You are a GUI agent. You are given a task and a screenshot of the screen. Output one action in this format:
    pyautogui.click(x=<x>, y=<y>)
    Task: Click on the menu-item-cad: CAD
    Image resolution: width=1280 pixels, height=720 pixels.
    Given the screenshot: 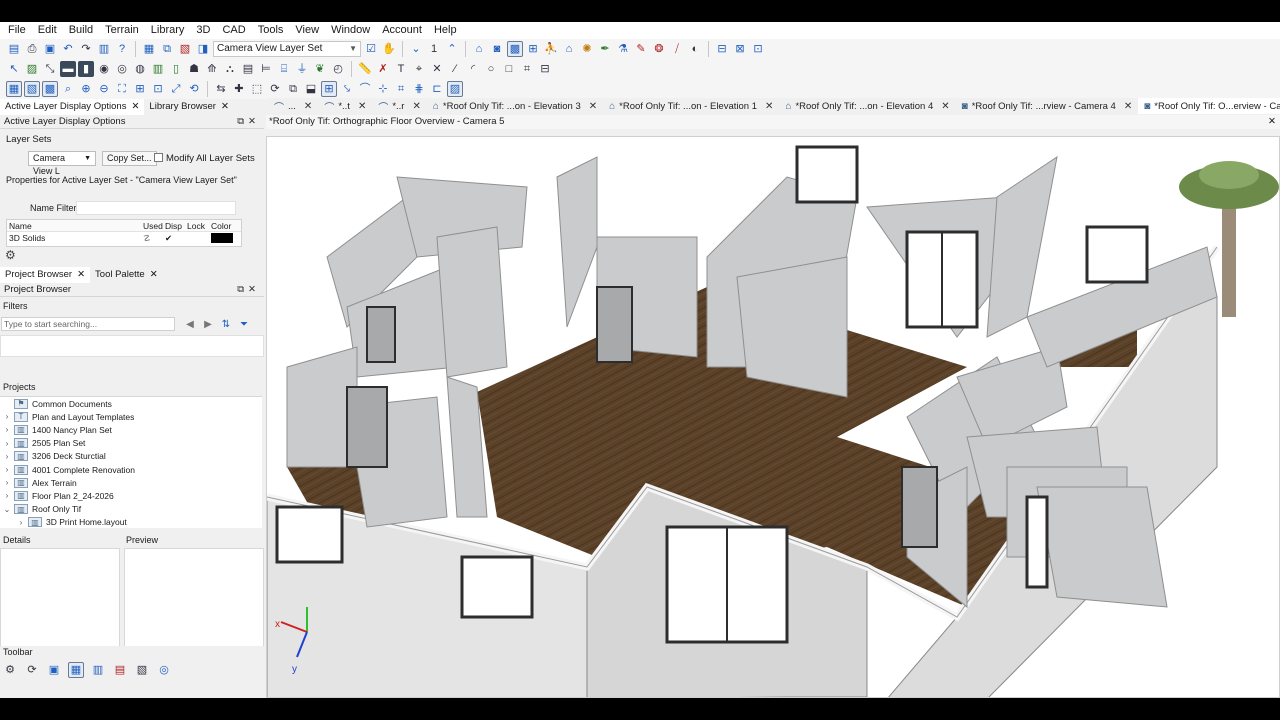 What is the action you would take?
    pyautogui.click(x=233, y=30)
    